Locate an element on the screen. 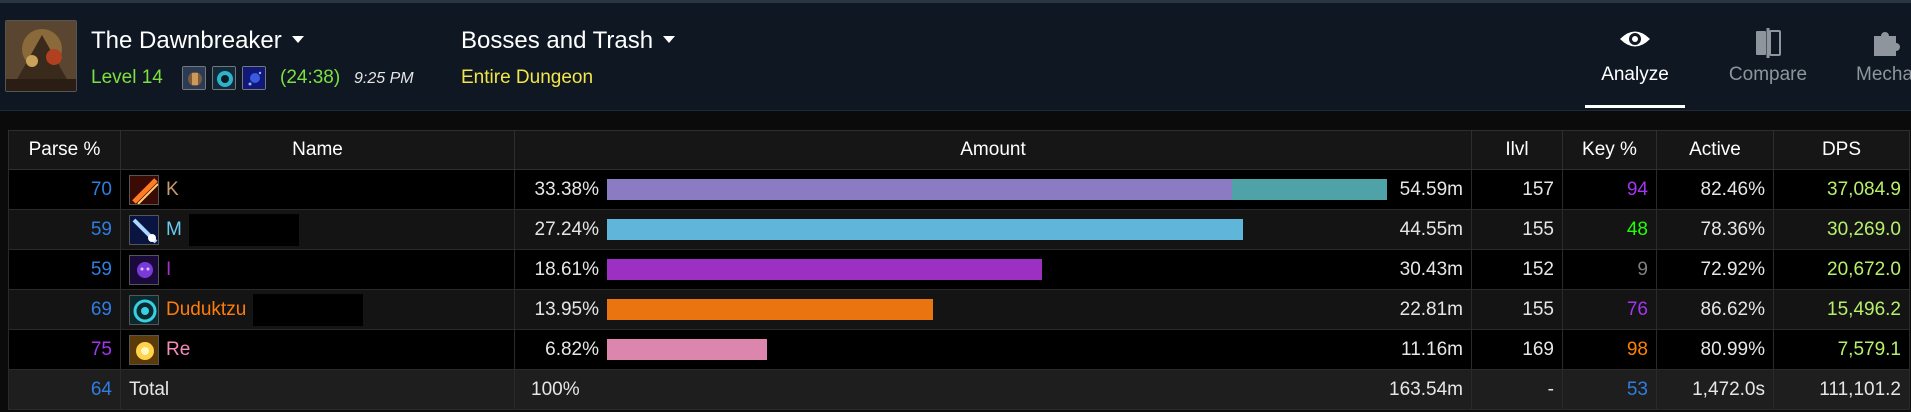 The image size is (1911, 412). dps-value: 37,084.9 is located at coordinates (1841, 189).